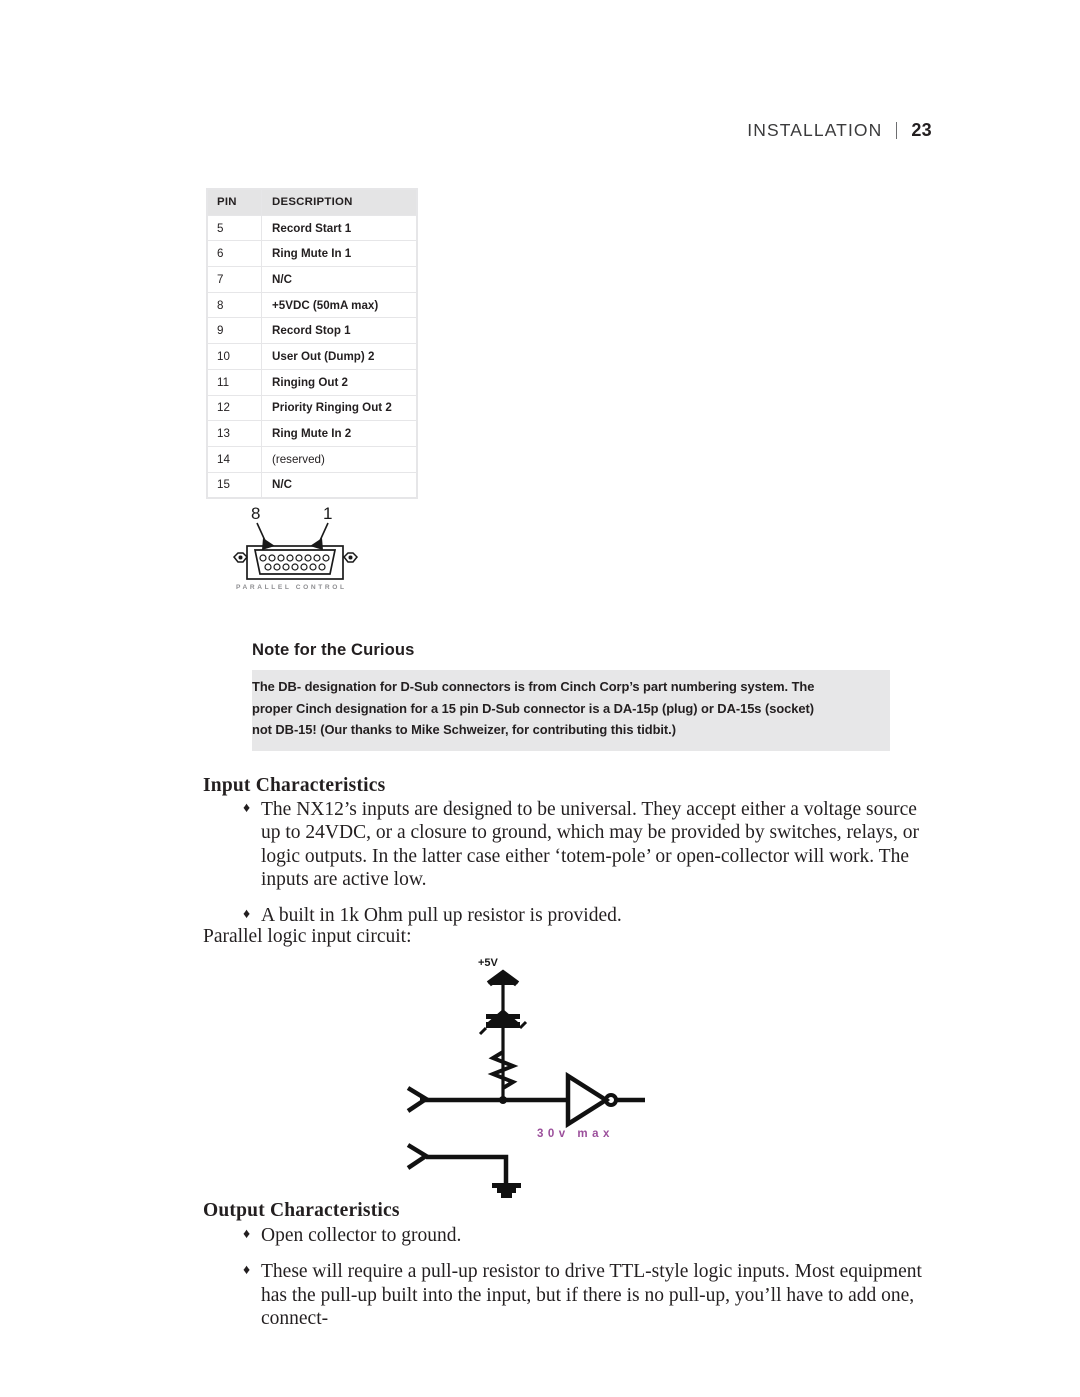 This screenshot has width=1080, height=1397. What do you see at coordinates (291, 587) in the screenshot?
I see `connector-caption: PARALLEL CONTROL` at bounding box center [291, 587].